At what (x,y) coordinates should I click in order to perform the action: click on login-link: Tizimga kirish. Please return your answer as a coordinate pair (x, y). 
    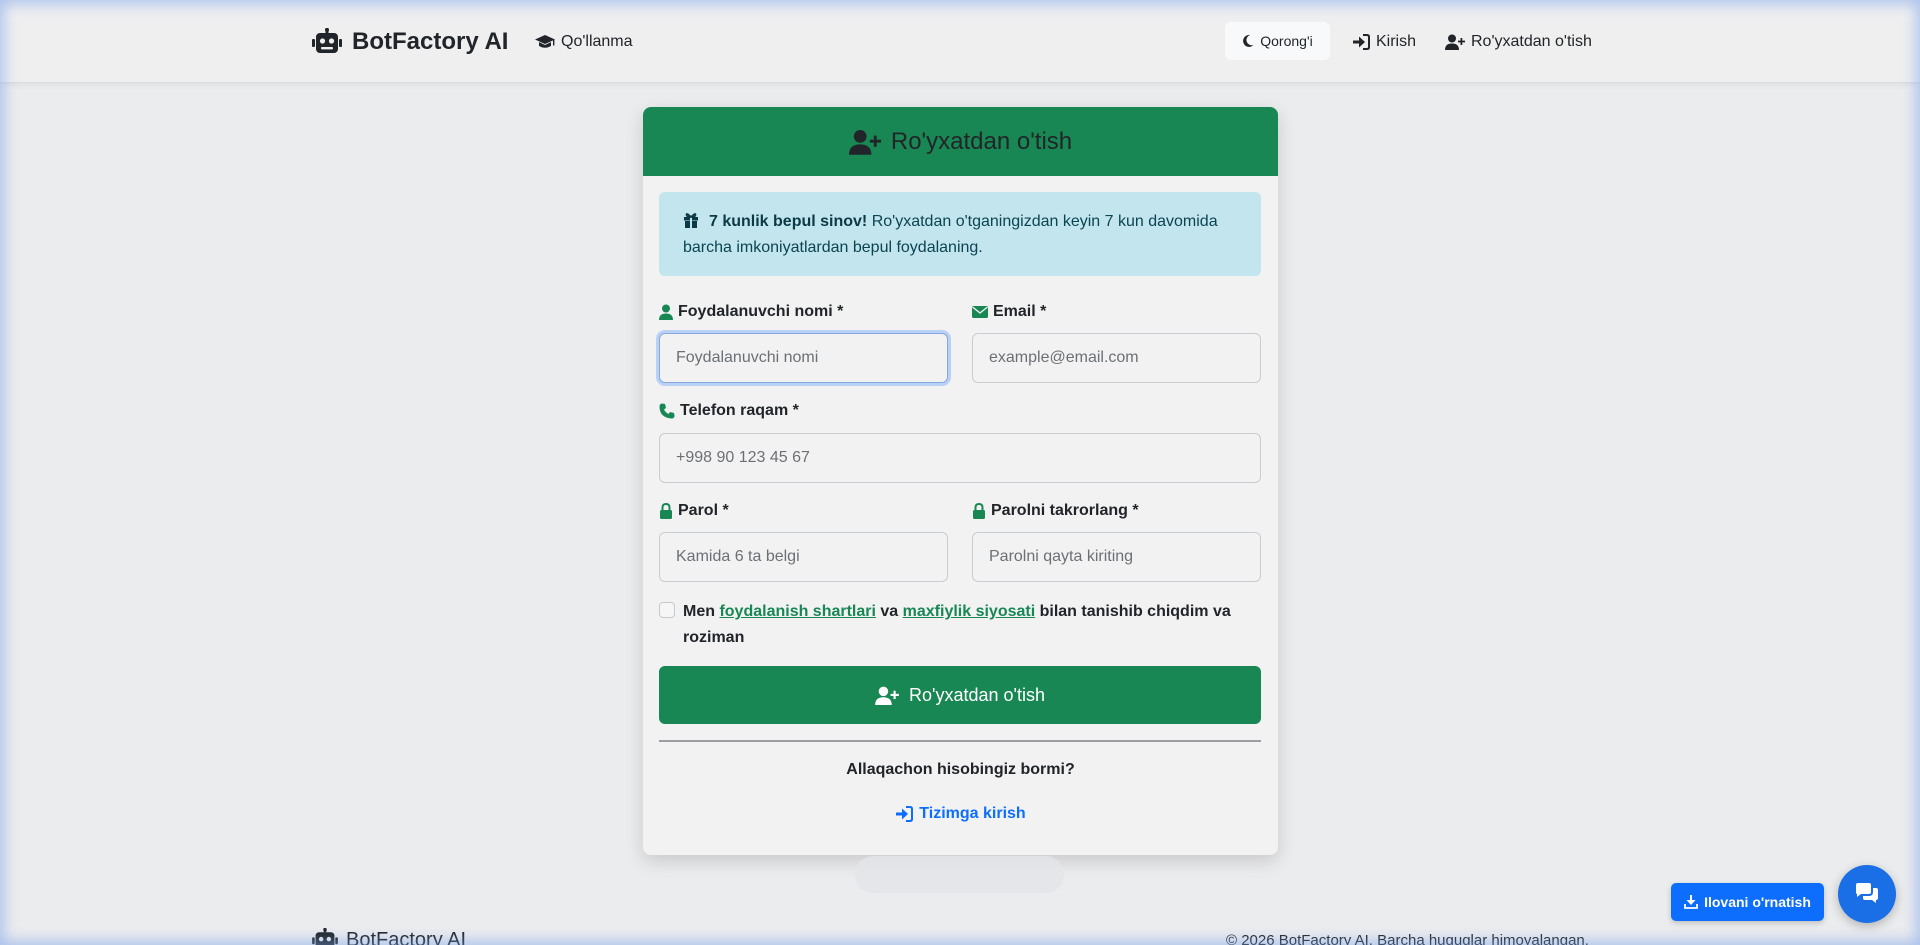
    Looking at the image, I should click on (960, 814).